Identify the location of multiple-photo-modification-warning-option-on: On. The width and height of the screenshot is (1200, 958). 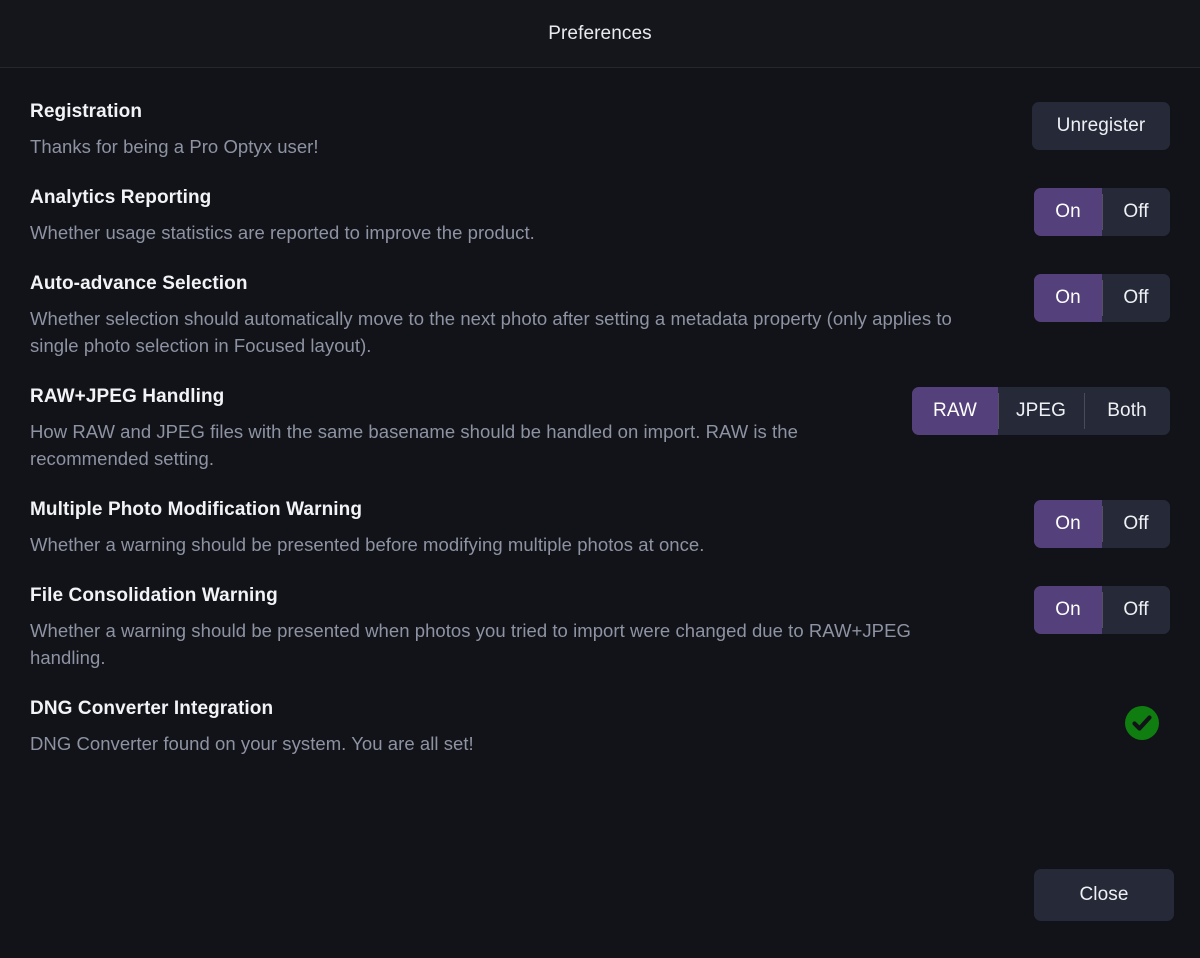
(1068, 524).